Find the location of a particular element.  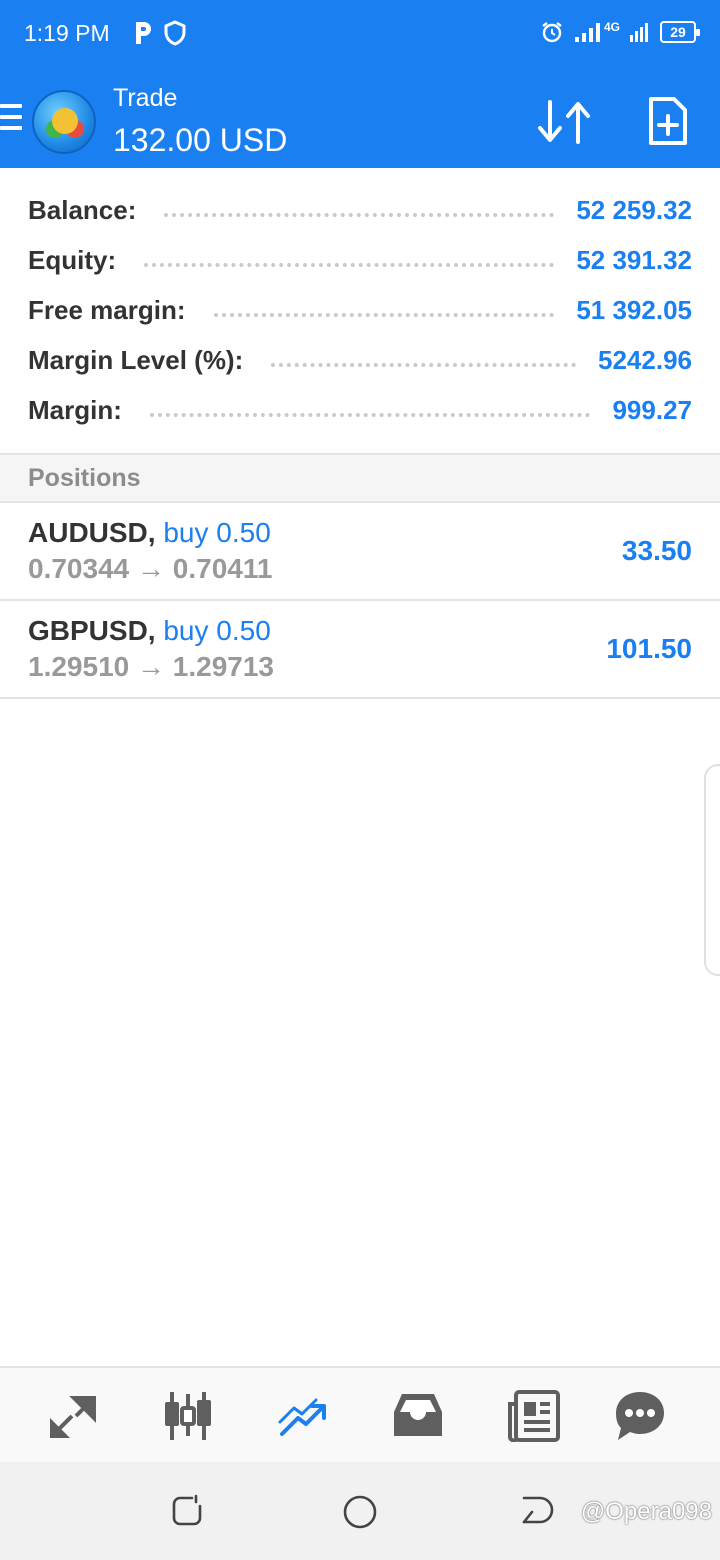

back-icon is located at coordinates (540, 1511).